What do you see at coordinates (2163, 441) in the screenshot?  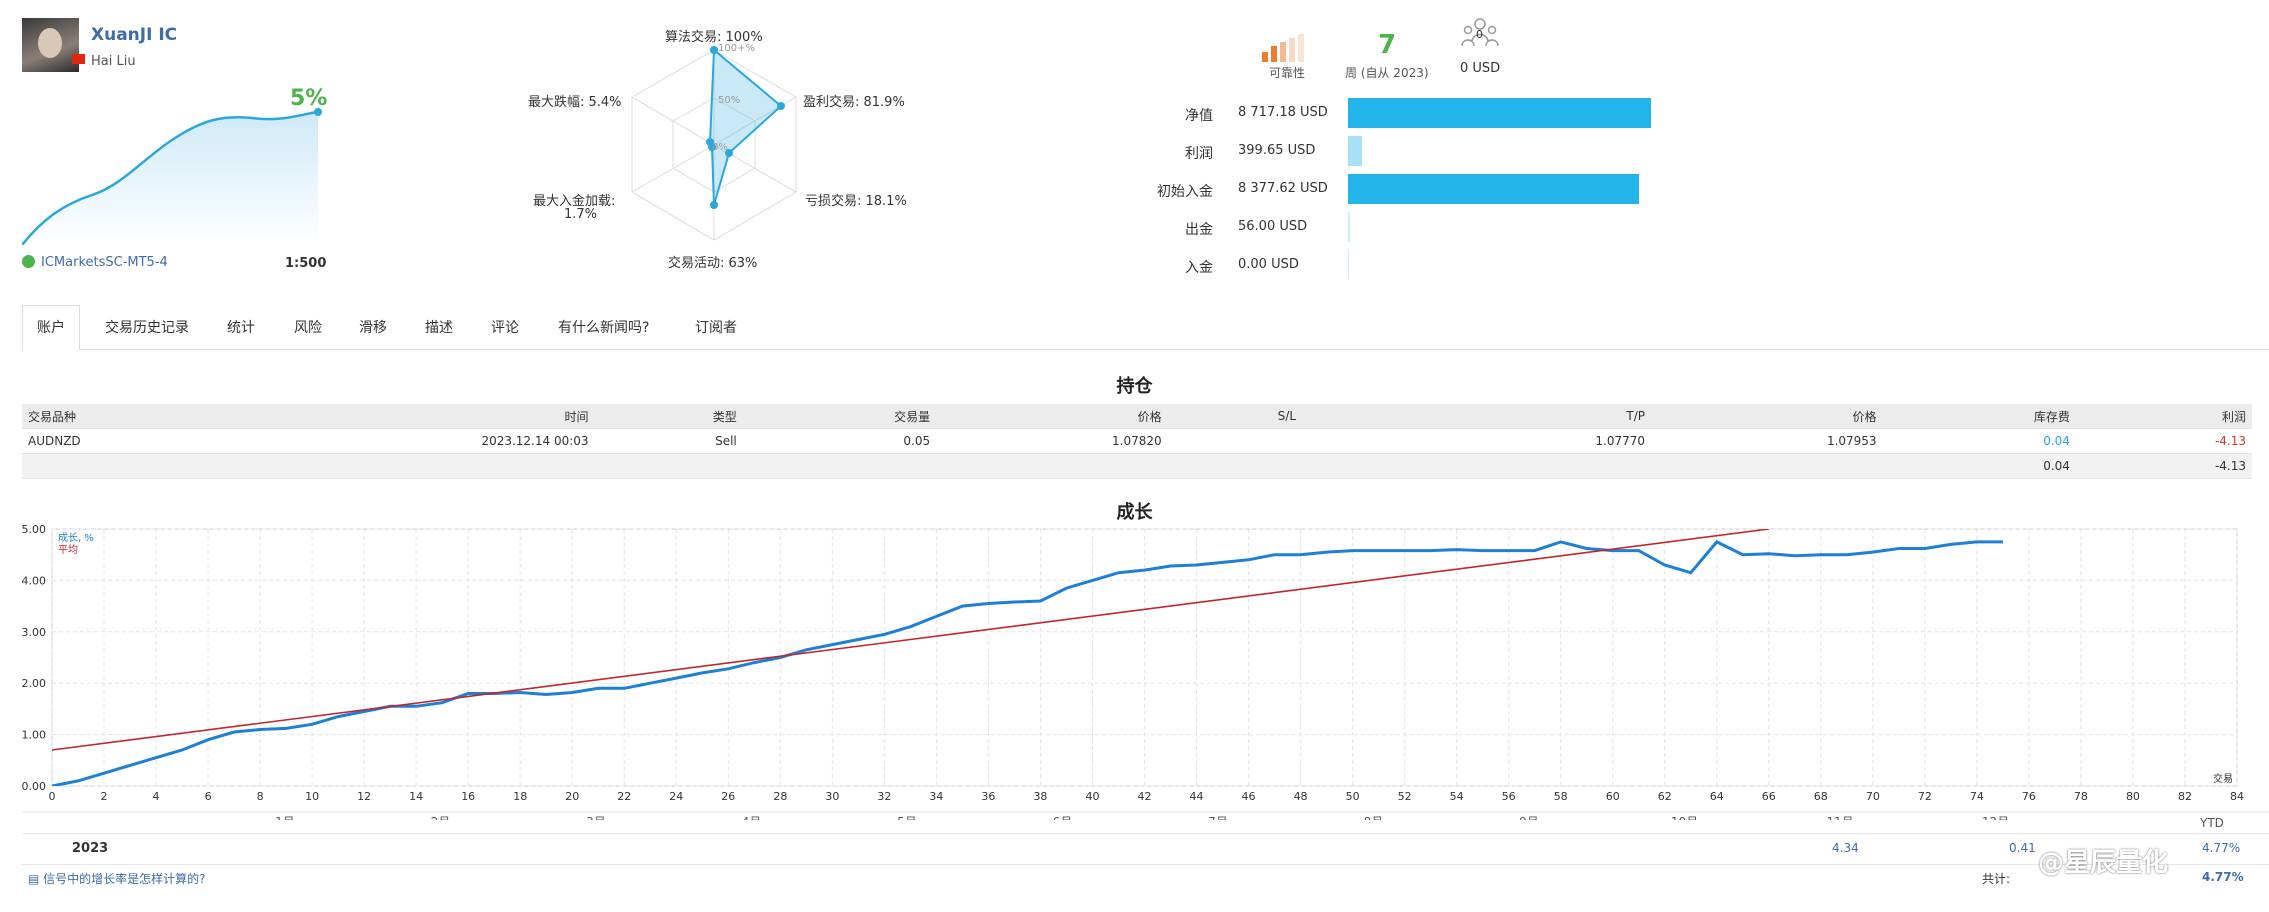 I see `cell-profit: -4.13` at bounding box center [2163, 441].